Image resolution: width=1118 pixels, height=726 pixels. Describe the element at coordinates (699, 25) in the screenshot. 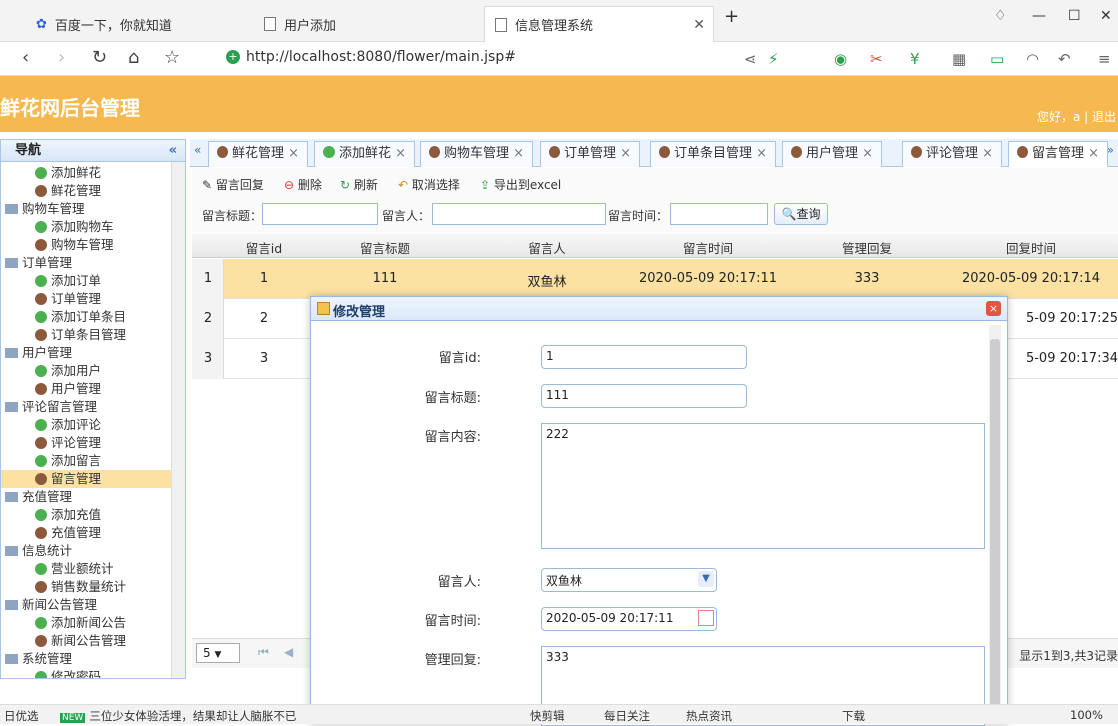

I see `close-tab-icon: ✕` at that location.